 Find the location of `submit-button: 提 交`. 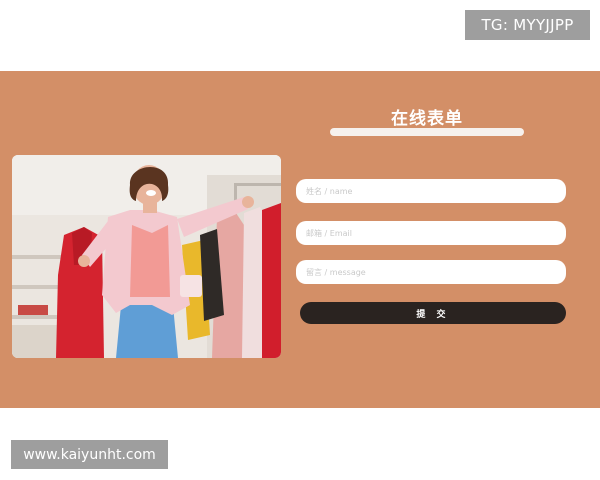

submit-button: 提 交 is located at coordinates (433, 313).